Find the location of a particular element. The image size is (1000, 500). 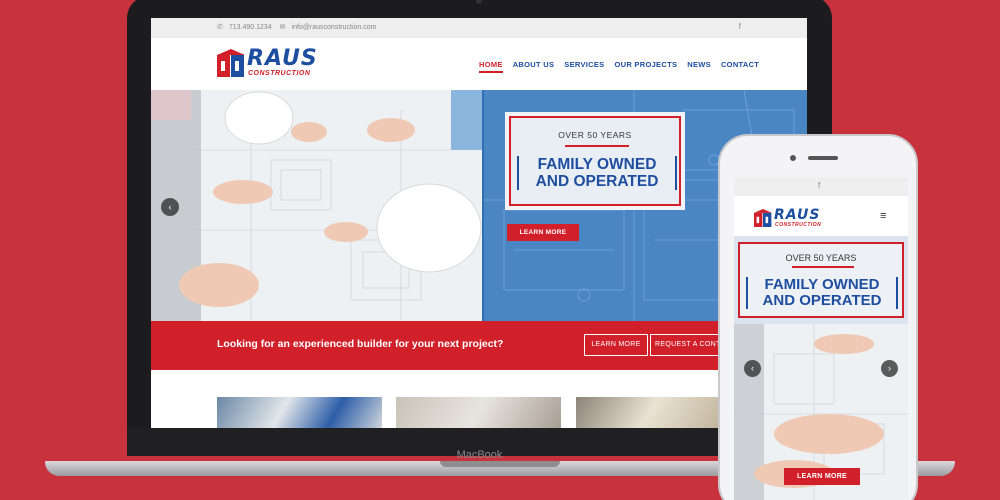

phone-site-logo: RAUS CONSTRUCTION is located at coordinates (787, 218).